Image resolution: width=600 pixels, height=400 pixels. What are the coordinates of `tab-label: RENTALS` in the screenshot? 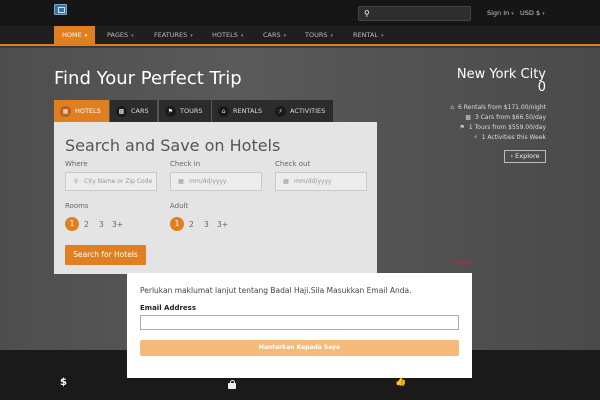 It's located at (248, 111).